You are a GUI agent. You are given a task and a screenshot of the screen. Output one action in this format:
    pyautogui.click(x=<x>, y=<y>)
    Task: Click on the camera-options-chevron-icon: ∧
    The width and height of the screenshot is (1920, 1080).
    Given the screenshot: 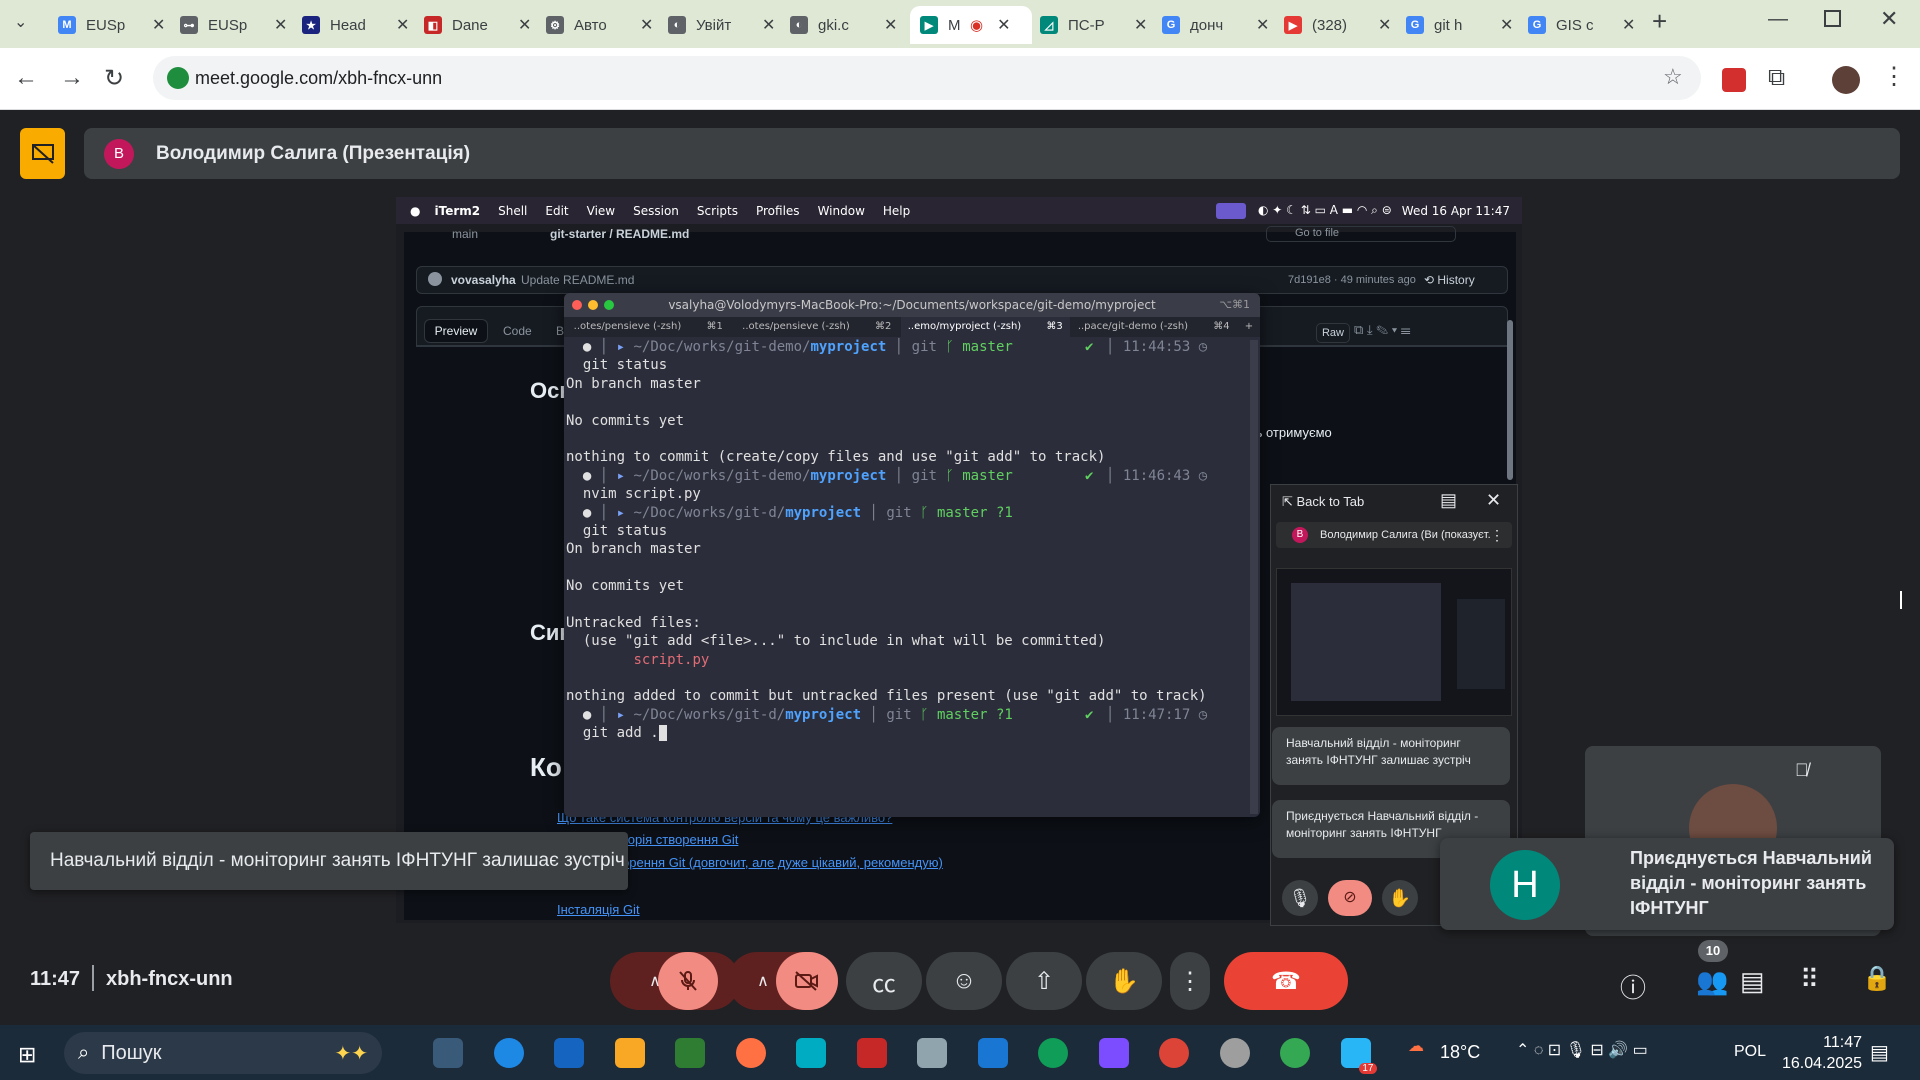 What is the action you would take?
    pyautogui.click(x=763, y=981)
    